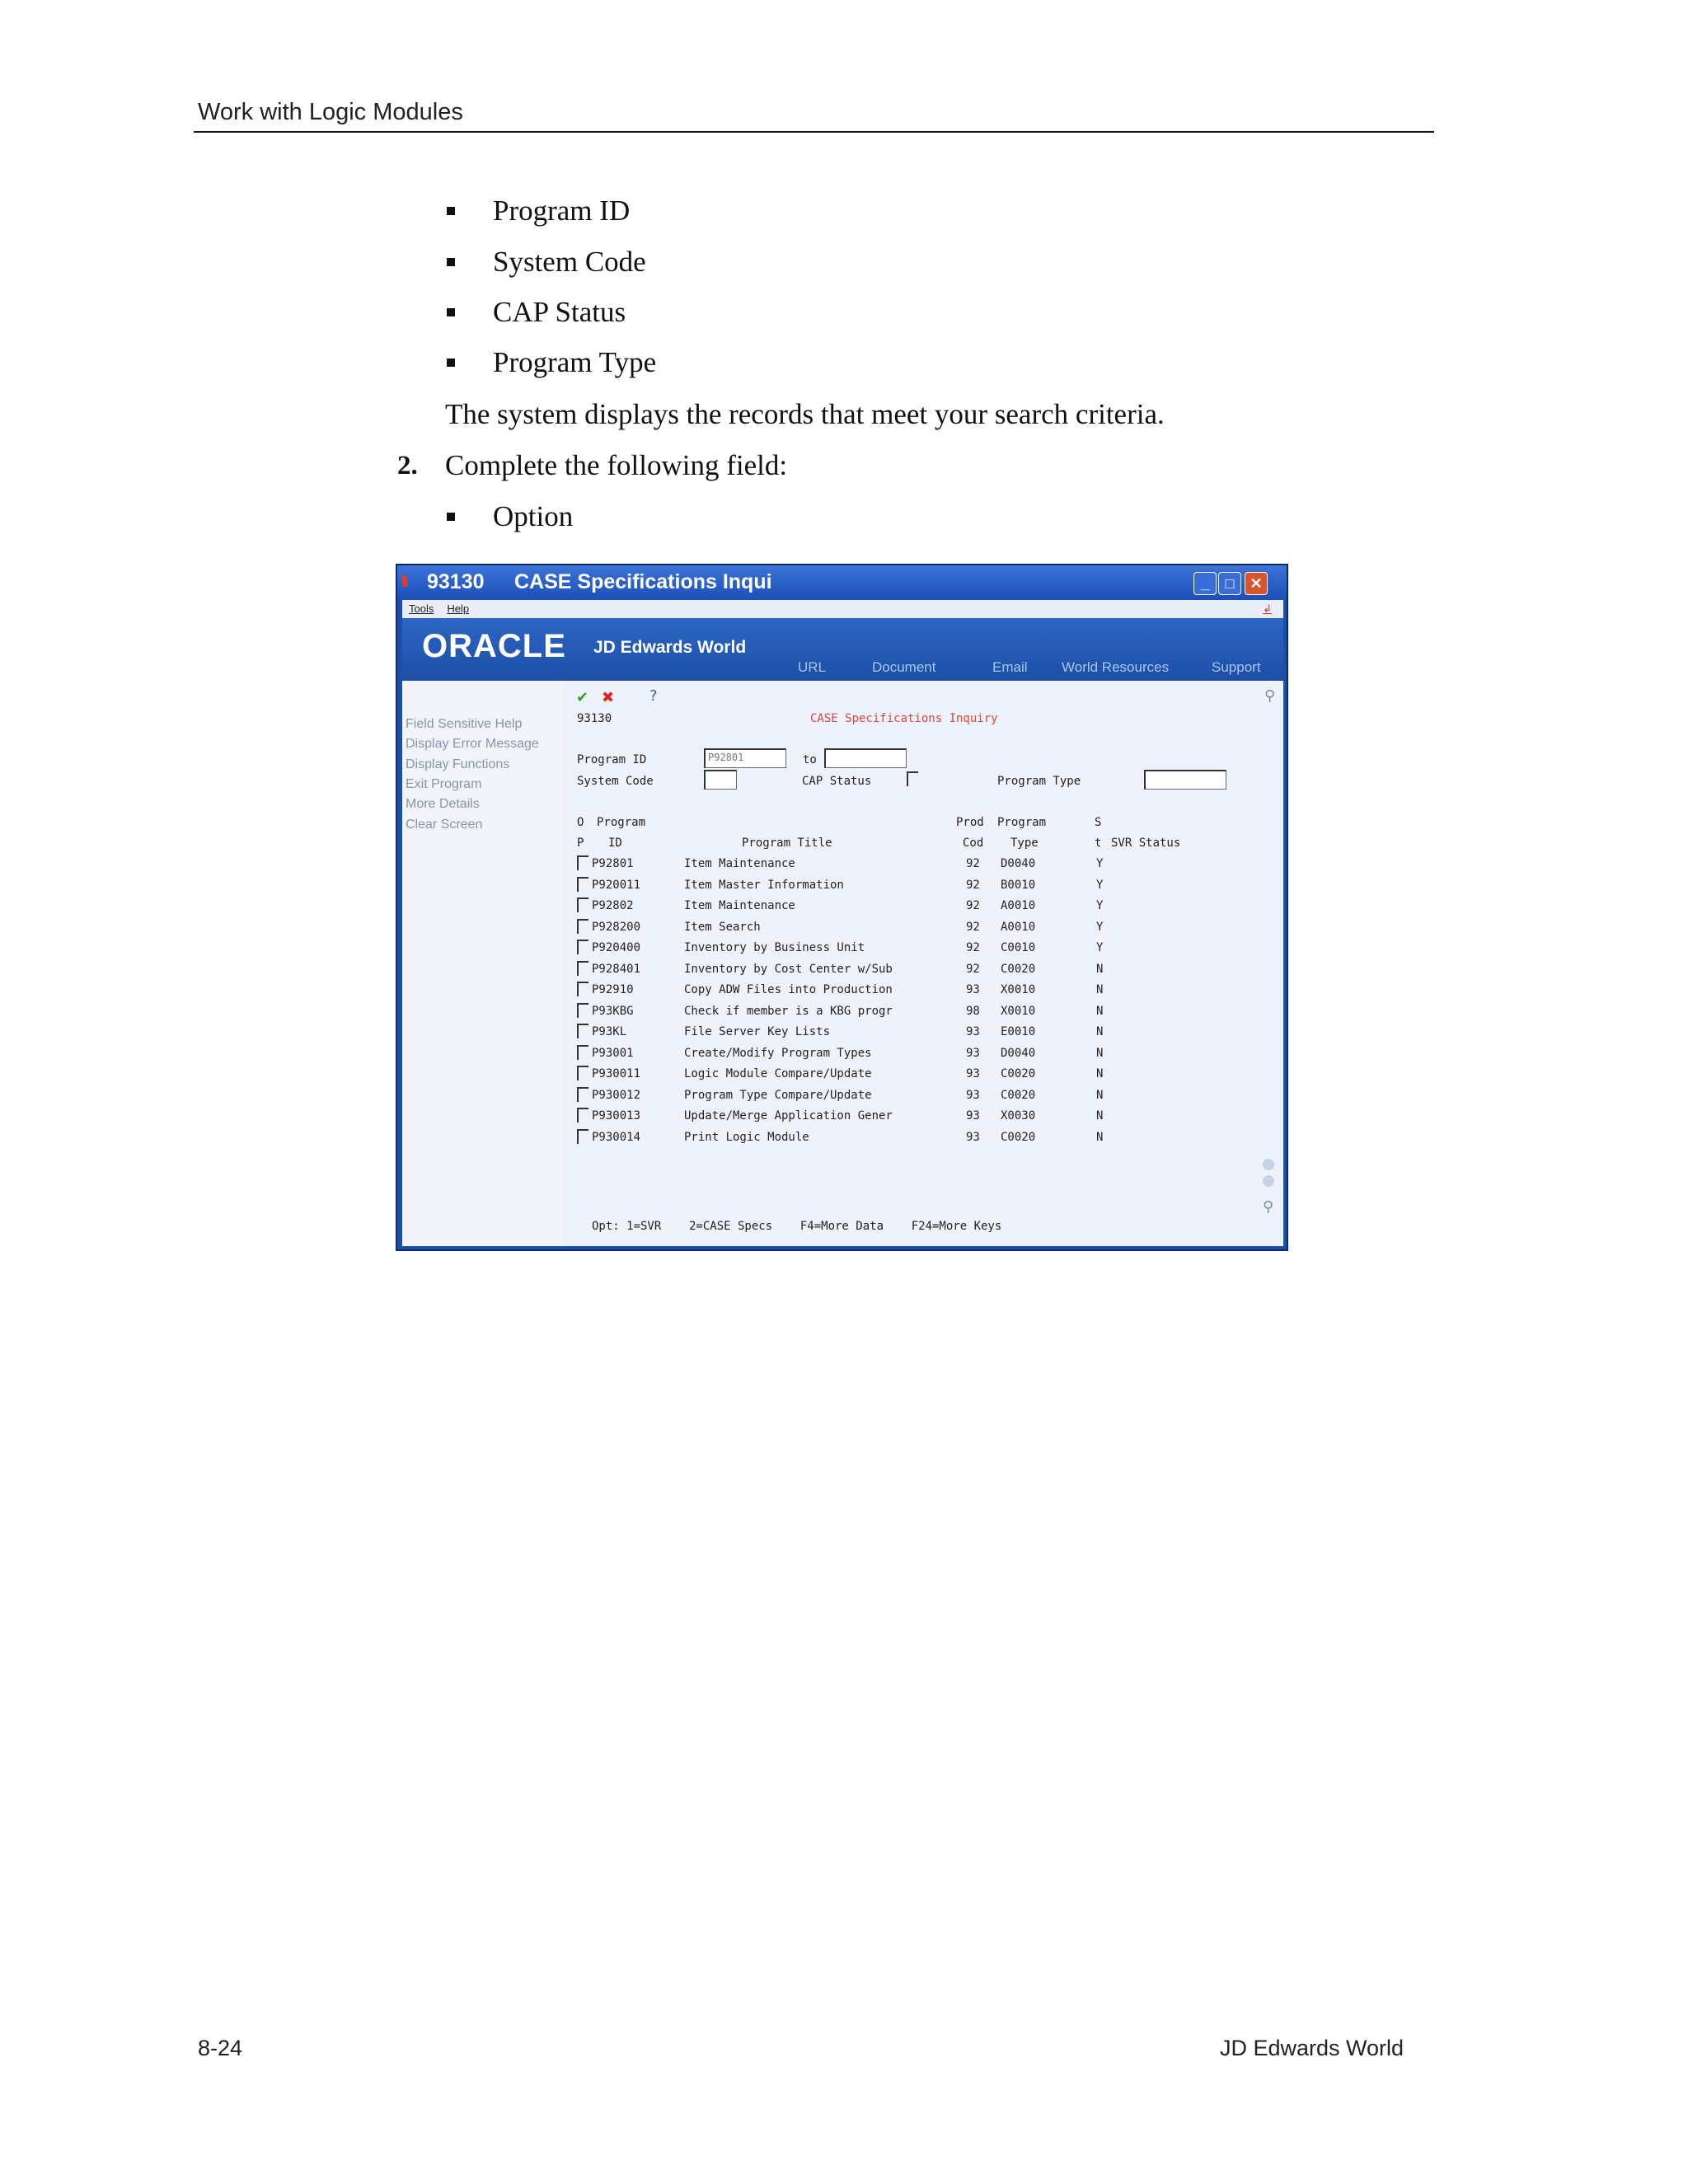 The width and height of the screenshot is (1688, 2184). I want to click on row-program-type: A0010, so click(1019, 927).